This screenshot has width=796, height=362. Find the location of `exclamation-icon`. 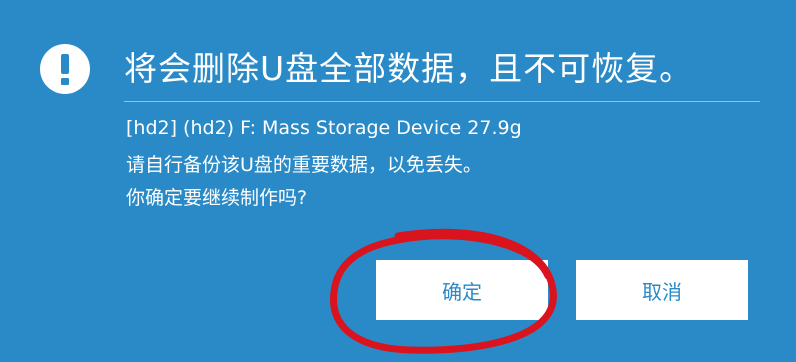

exclamation-icon is located at coordinates (65, 69).